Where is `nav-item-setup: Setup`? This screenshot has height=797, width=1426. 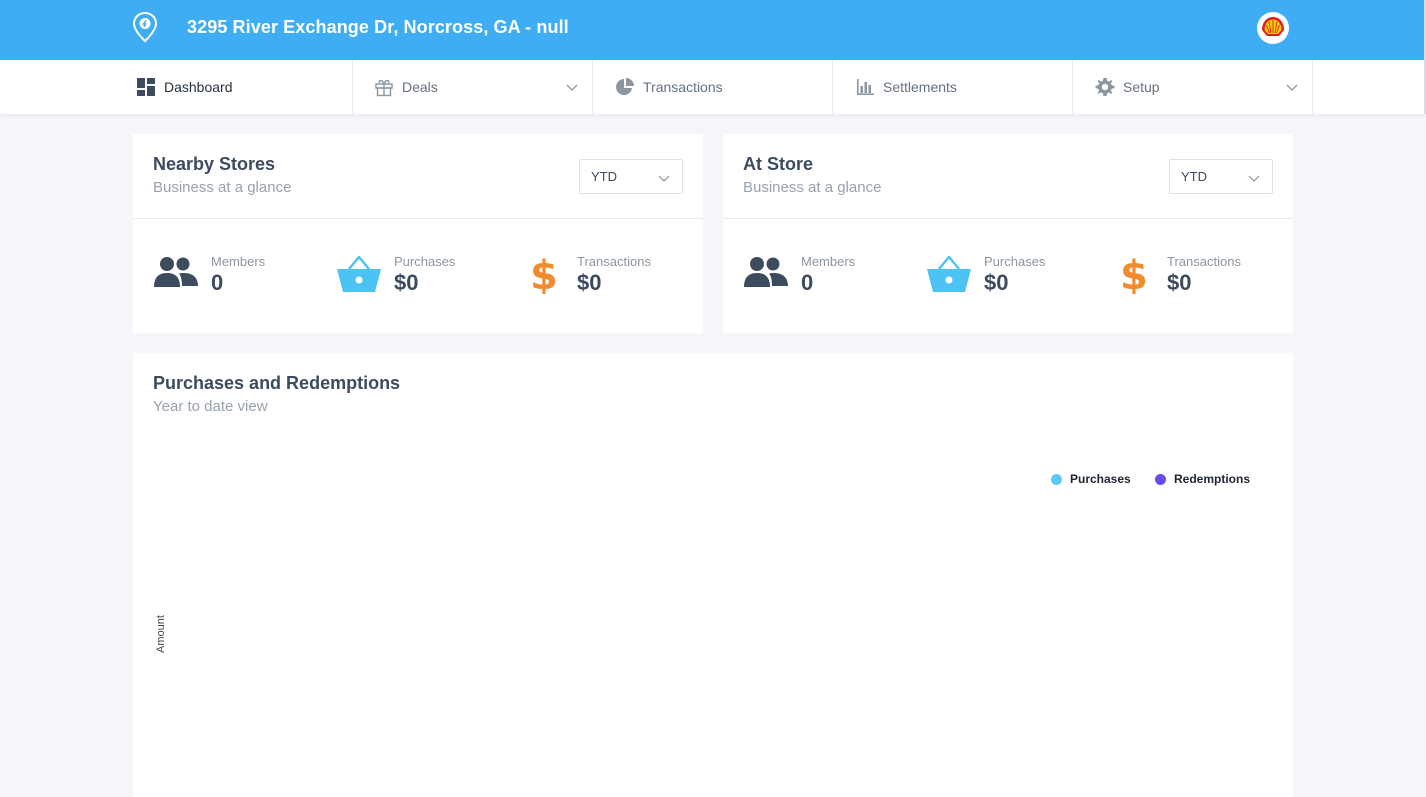 nav-item-setup: Setup is located at coordinates (1193, 87).